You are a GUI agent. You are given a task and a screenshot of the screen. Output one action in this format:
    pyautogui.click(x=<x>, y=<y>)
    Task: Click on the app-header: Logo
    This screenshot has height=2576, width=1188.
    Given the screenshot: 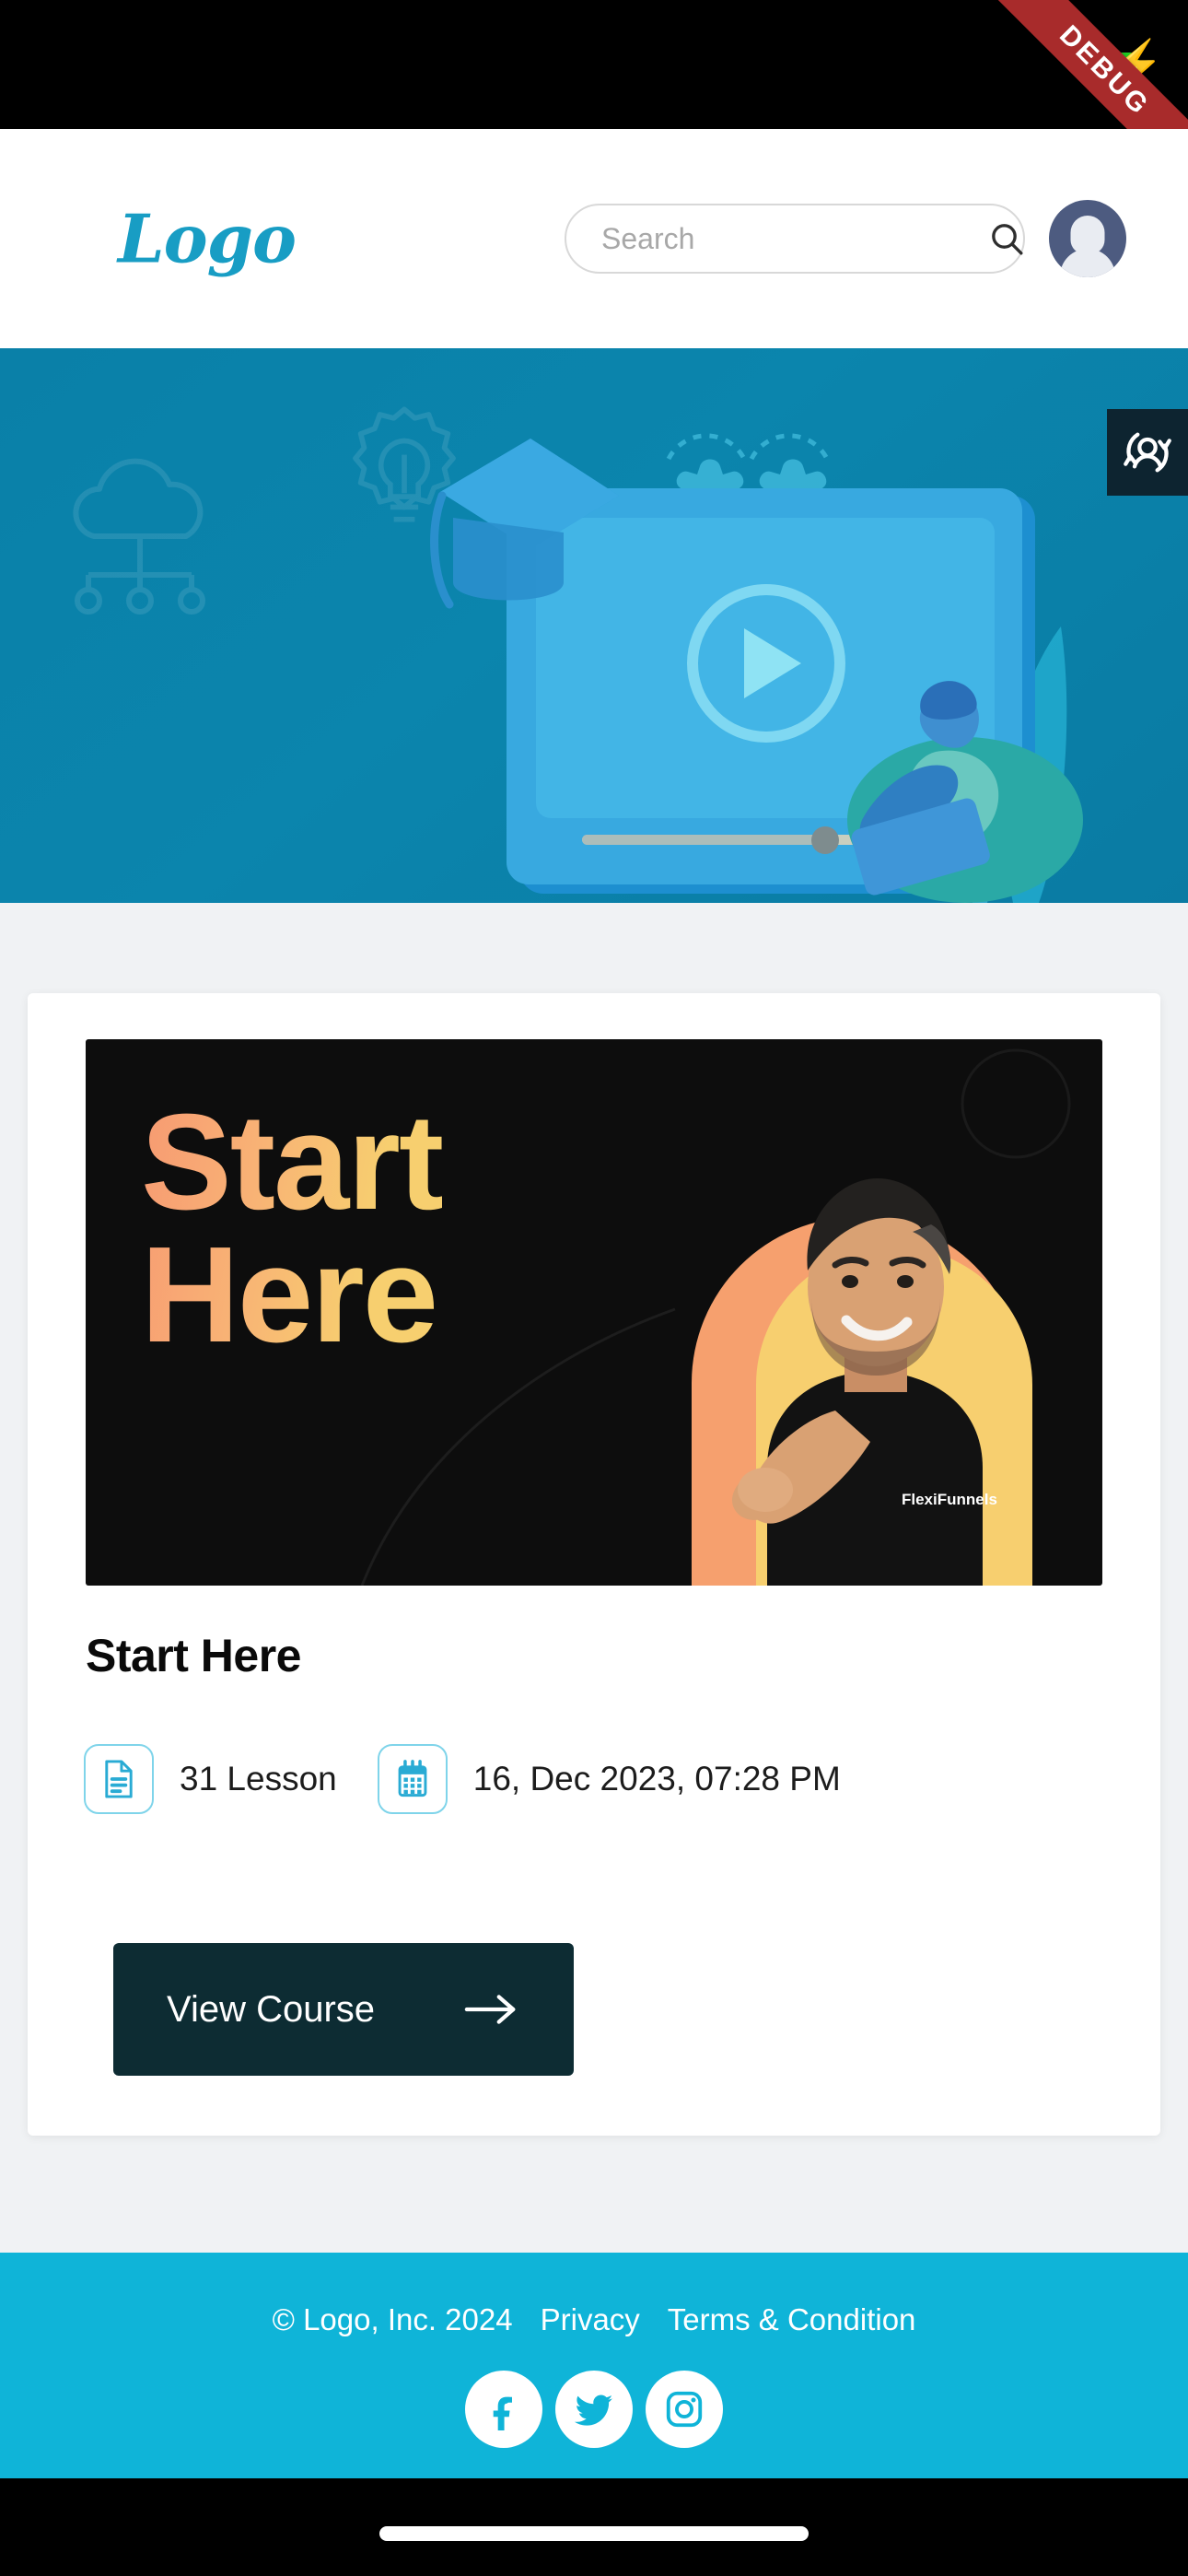 What is the action you would take?
    pyautogui.click(x=594, y=238)
    